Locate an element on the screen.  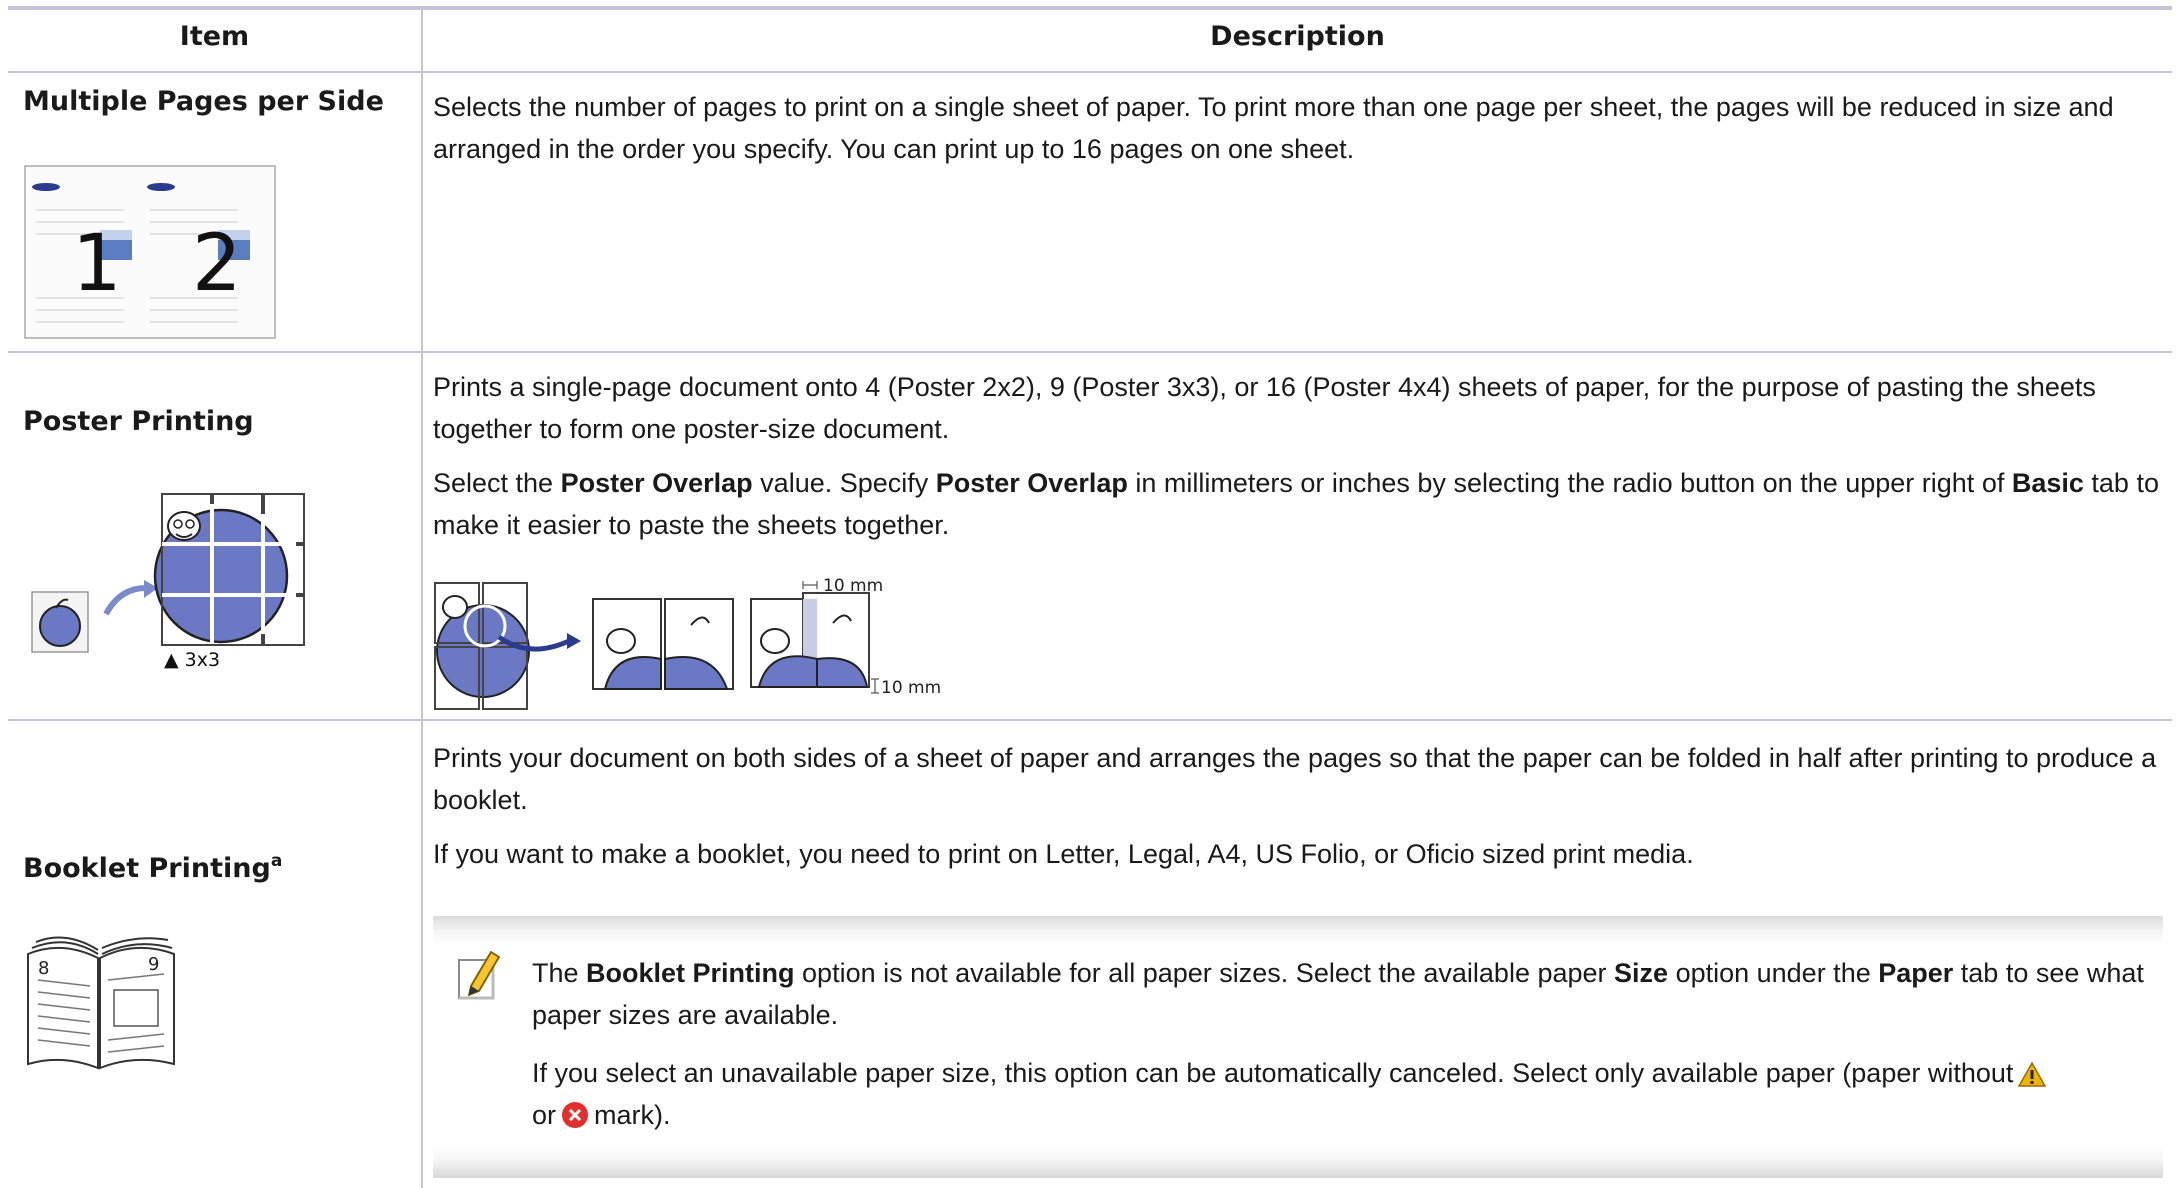
column-header-item: Item is located at coordinates (214, 36).